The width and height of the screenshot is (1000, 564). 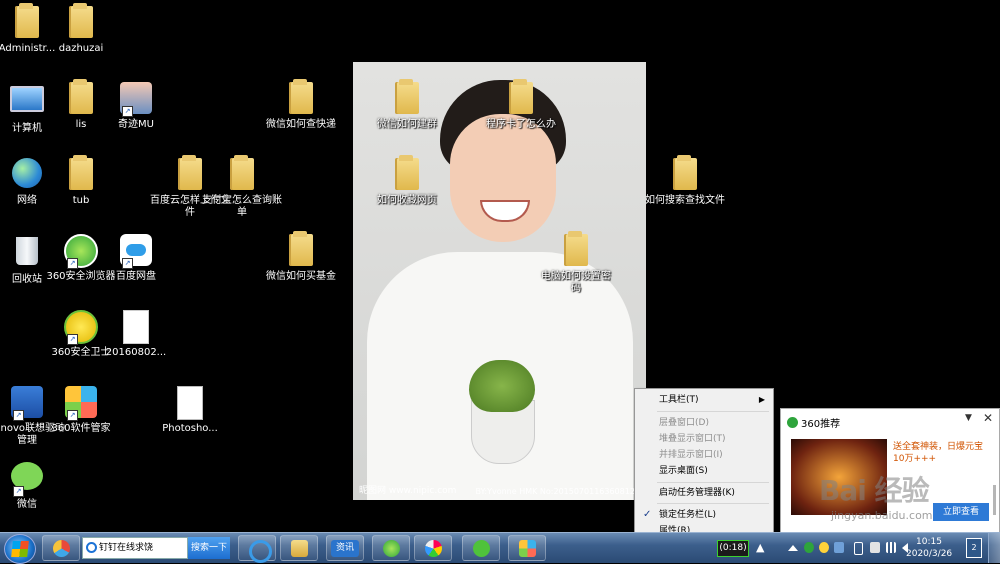 What do you see at coordinates (81, 200) in the screenshot?
I see `icon-label: tub` at bounding box center [81, 200].